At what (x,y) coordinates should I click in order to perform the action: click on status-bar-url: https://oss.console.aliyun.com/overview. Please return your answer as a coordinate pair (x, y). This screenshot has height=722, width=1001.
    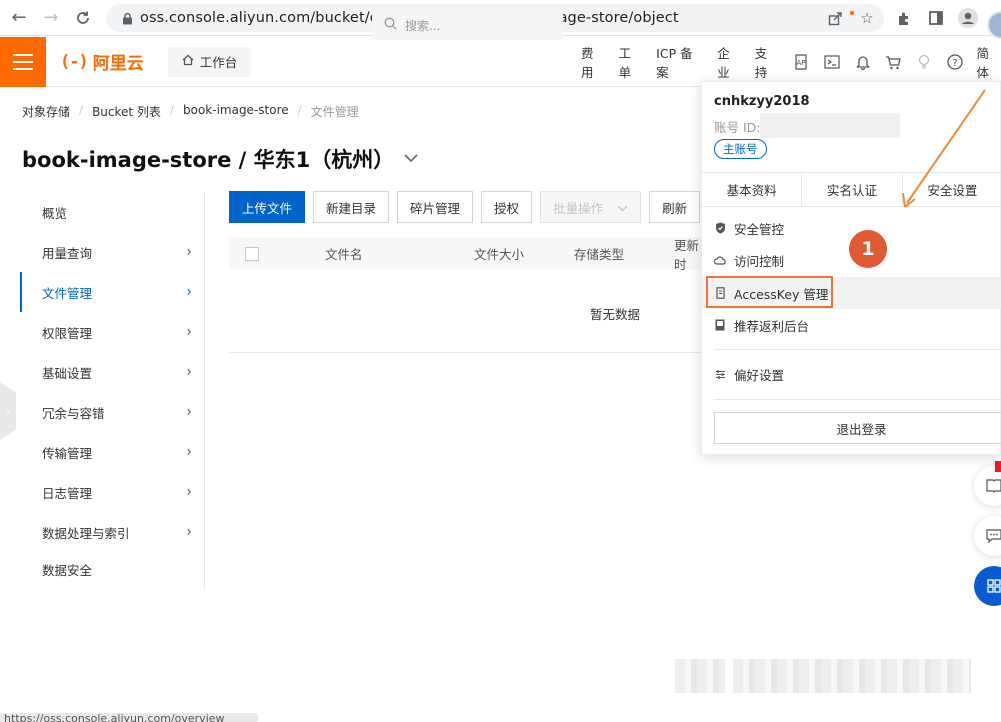
    Looking at the image, I should click on (129, 717).